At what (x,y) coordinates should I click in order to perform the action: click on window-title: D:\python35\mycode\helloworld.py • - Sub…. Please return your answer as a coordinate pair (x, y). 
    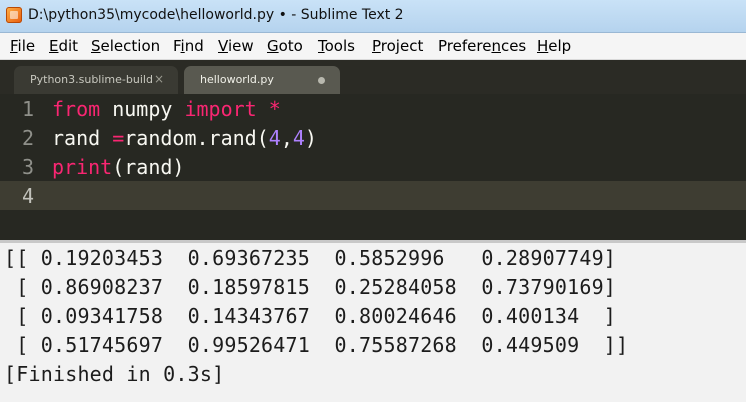
    Looking at the image, I should click on (216, 15).